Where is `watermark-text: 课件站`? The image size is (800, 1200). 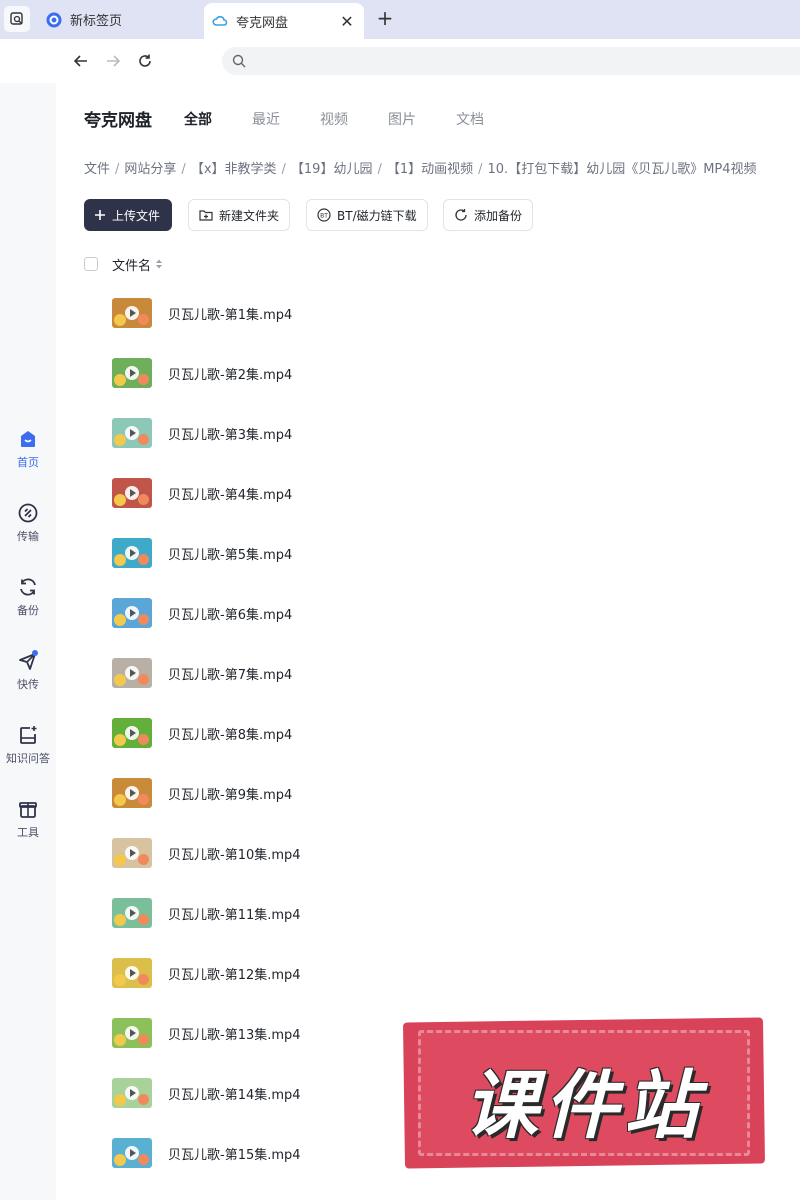 watermark-text: 课件站 is located at coordinates (584, 1106).